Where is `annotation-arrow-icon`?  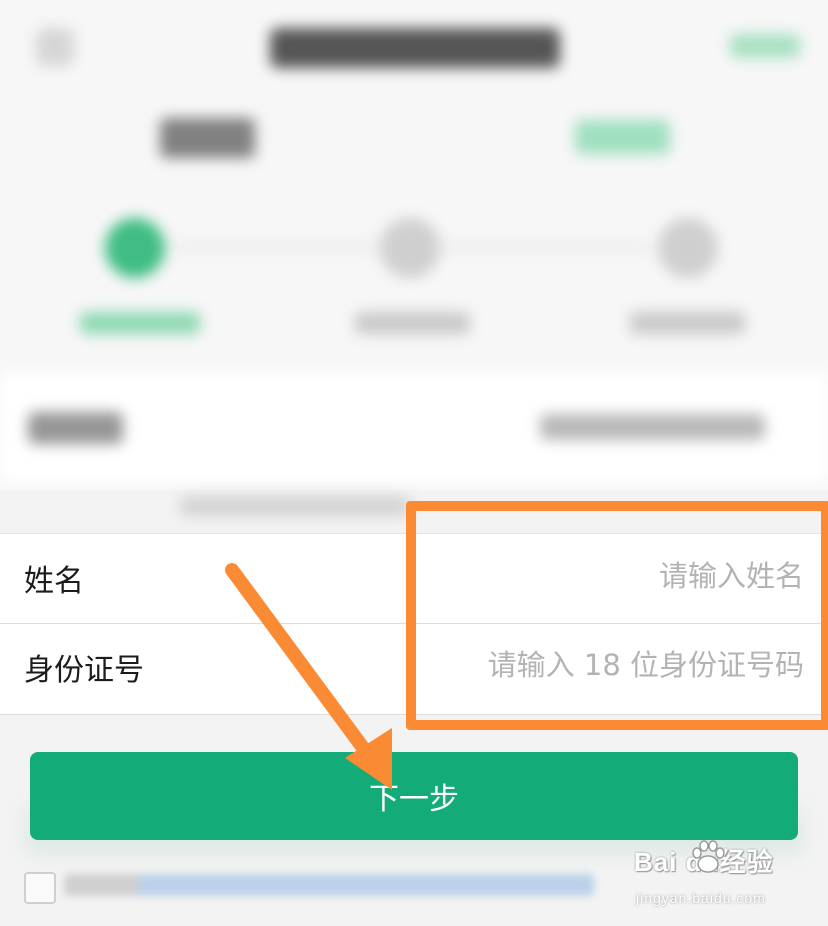
annotation-arrow-icon is located at coordinates (308, 676).